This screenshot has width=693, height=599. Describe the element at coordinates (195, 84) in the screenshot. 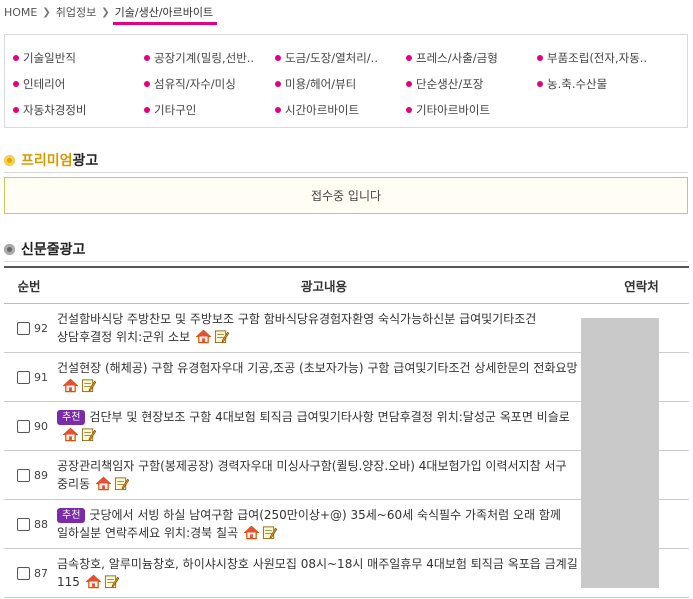

I see `category-label: 섬유직/자수/미싱` at that location.